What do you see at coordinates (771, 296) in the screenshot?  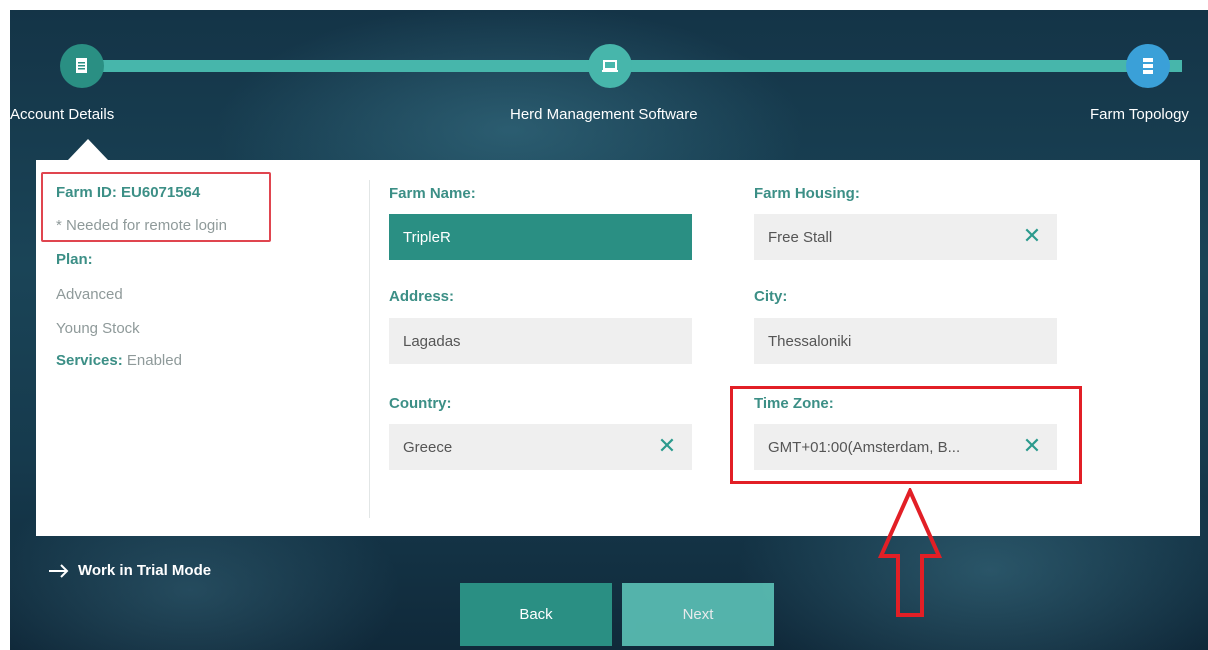 I see `city-label: City:` at bounding box center [771, 296].